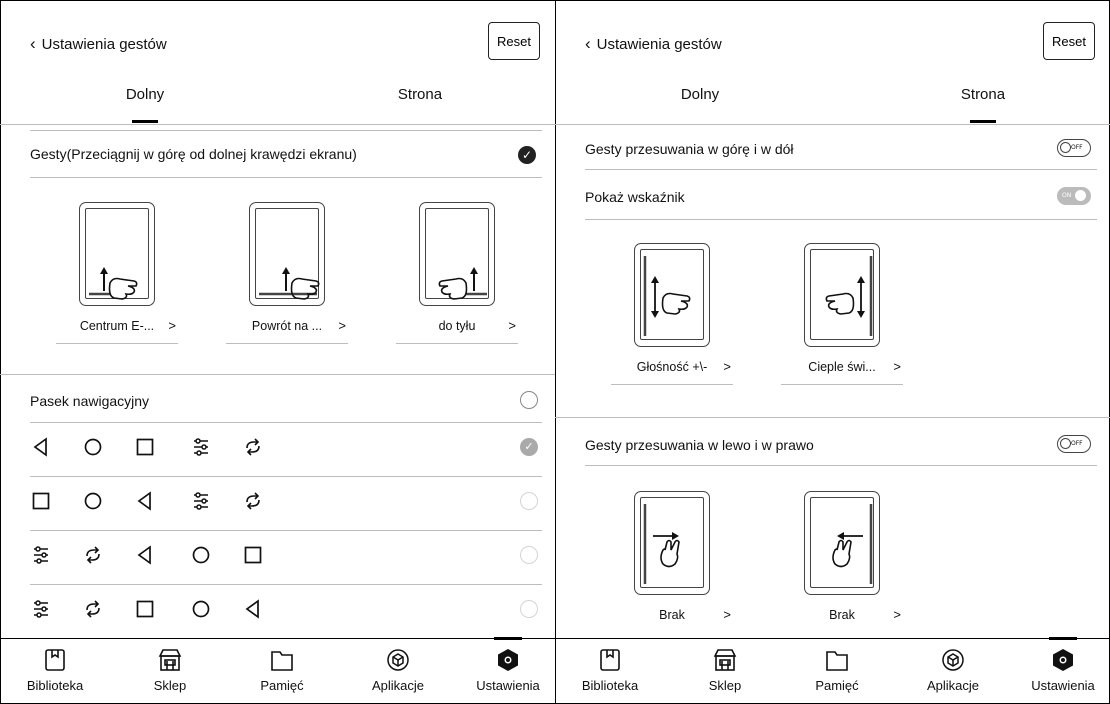  I want to click on tab-indicator, so click(420, 121).